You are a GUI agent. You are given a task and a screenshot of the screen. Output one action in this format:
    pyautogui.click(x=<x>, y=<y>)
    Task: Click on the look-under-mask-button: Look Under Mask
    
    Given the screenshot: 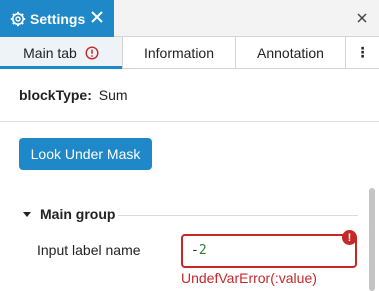 What is the action you would take?
    pyautogui.click(x=85, y=154)
    